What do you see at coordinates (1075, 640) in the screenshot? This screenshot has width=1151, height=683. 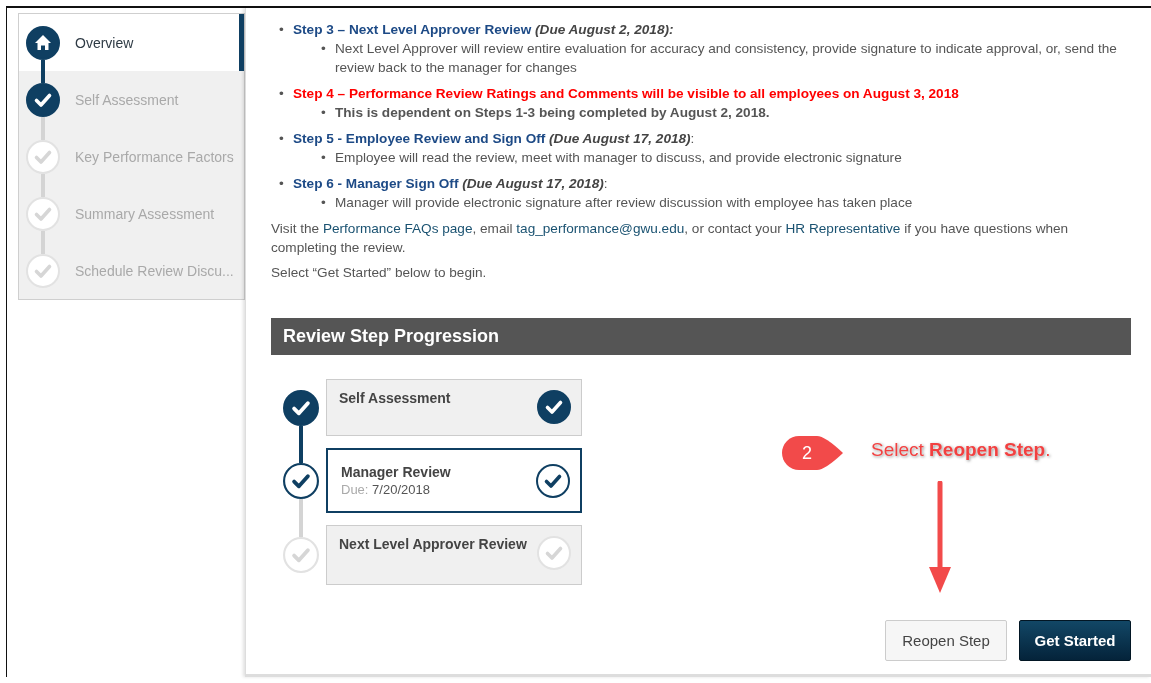 I see `primary-button: Get Started` at bounding box center [1075, 640].